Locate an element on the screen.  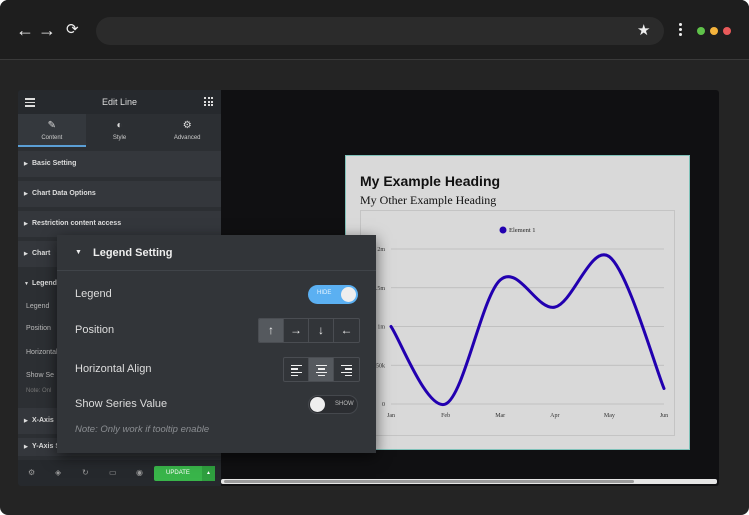
align-left-button is located at coordinates (296, 369).